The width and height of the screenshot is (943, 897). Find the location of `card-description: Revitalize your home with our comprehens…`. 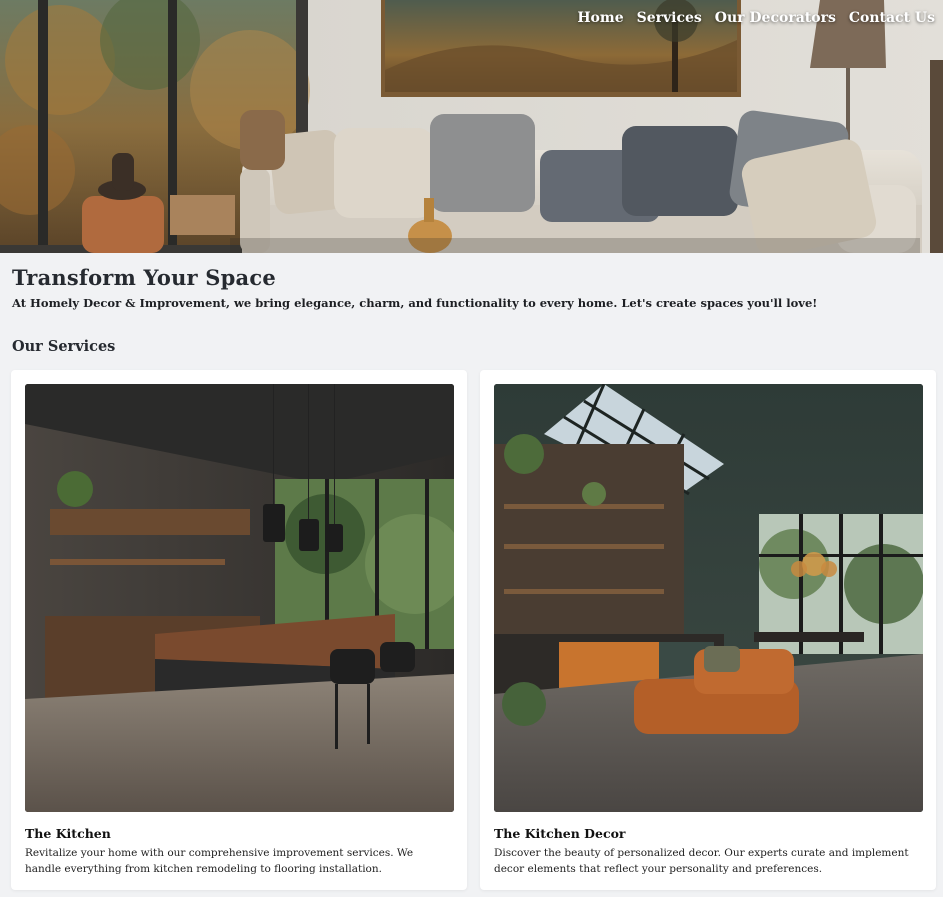

card-description: Revitalize your home with our comprehens… is located at coordinates (219, 861).